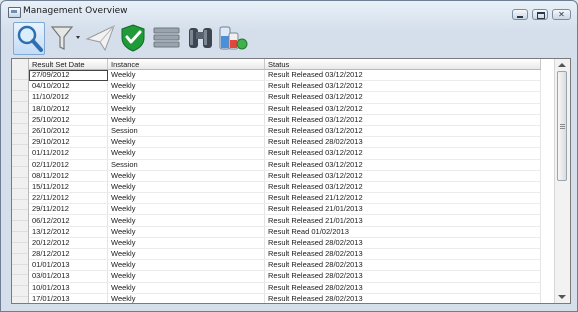 This screenshot has height=312, width=578. I want to click on cell-result-set-date: 15/11/2012, so click(68, 187).